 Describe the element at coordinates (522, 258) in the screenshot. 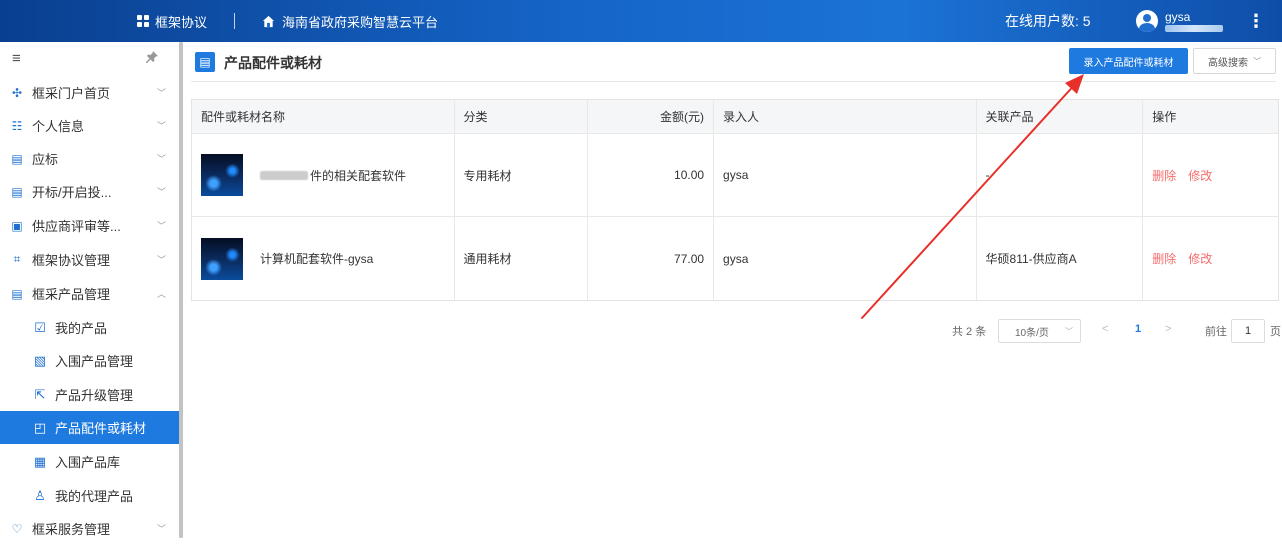

I see `category-cell: 通用耗材` at that location.